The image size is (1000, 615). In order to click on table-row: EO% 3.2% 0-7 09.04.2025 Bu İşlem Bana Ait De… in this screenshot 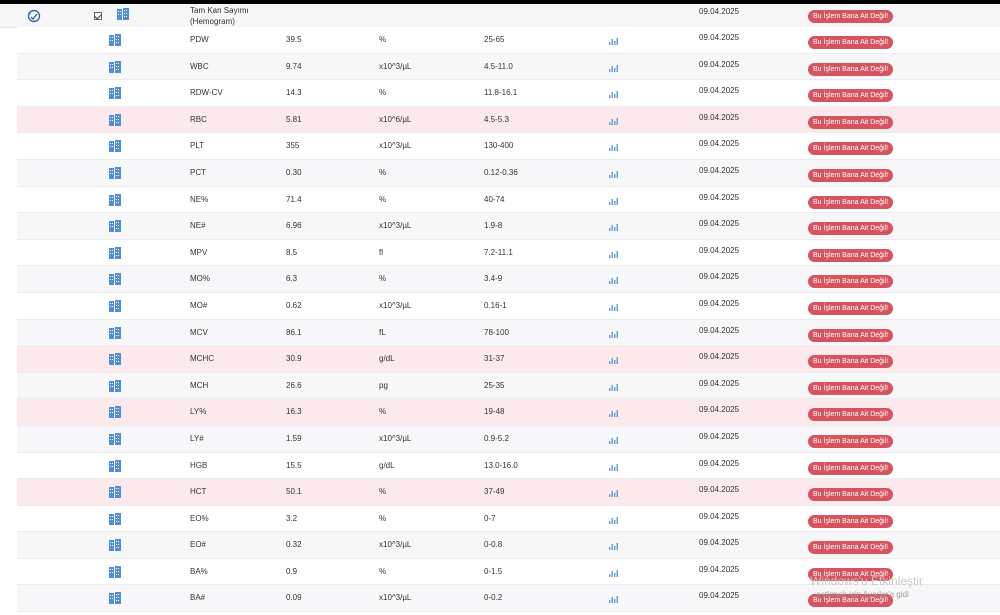, I will do `click(508, 519)`.